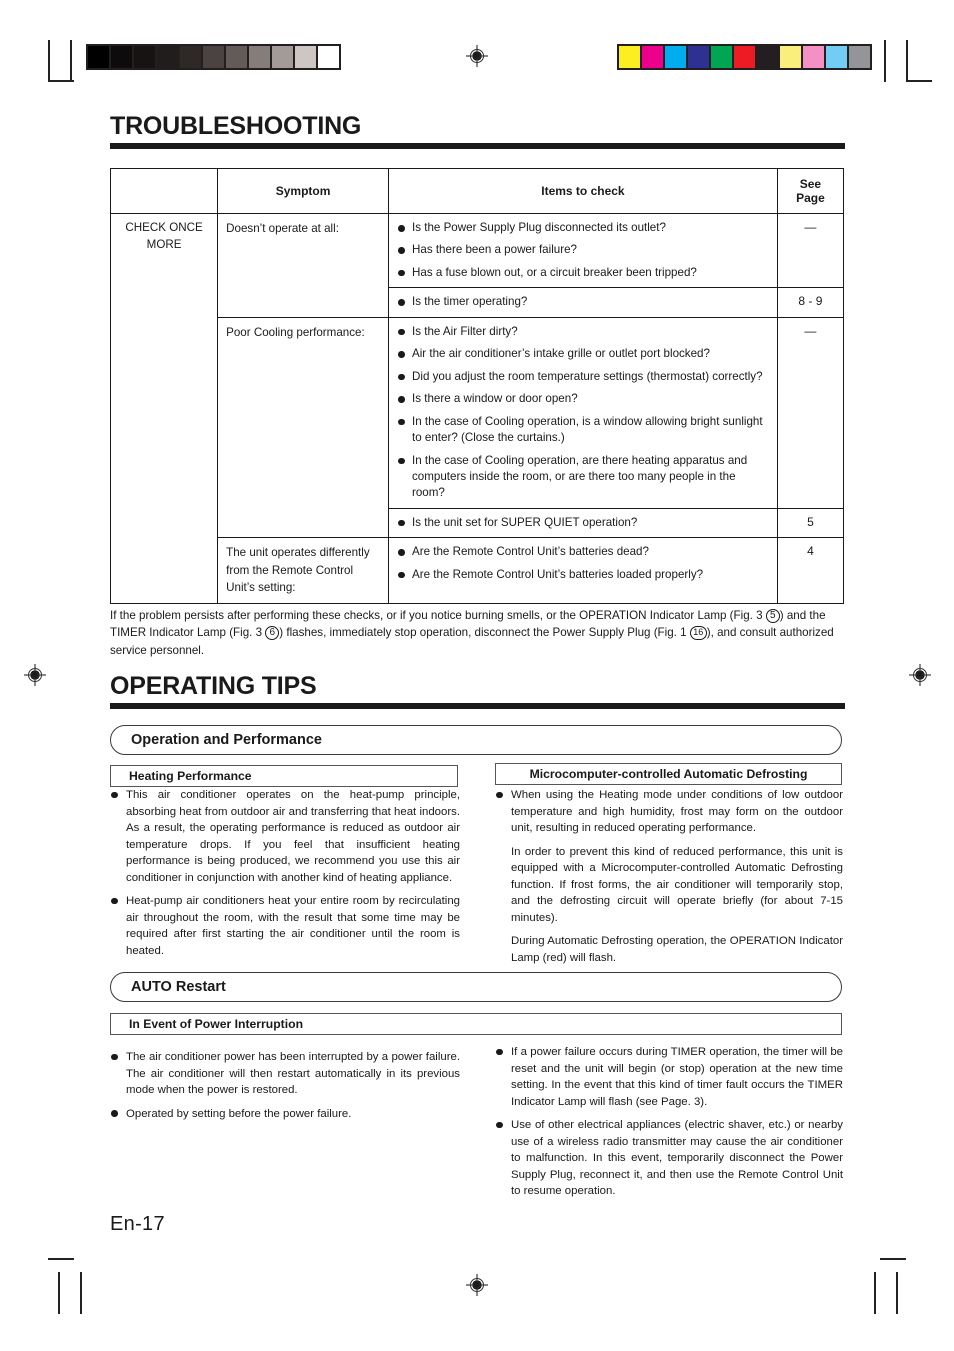 Image resolution: width=954 pixels, height=1351 pixels. I want to click on page-number: En-17, so click(137, 1224).